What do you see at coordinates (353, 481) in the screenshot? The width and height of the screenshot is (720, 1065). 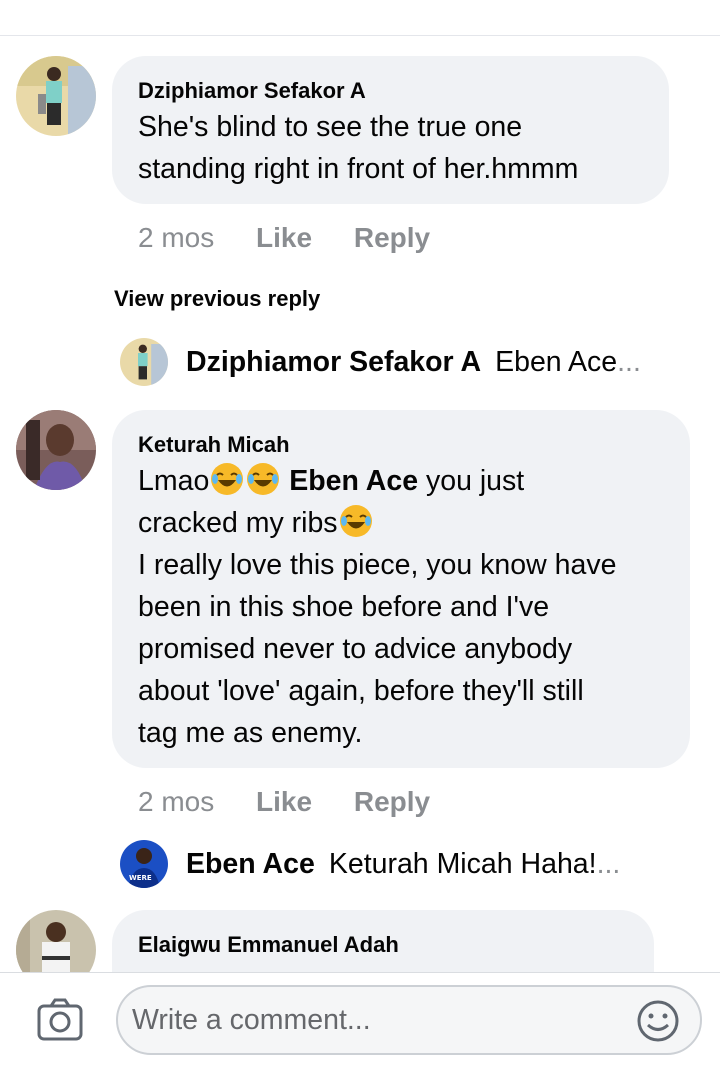 I see `mention-link: Eben Ace` at bounding box center [353, 481].